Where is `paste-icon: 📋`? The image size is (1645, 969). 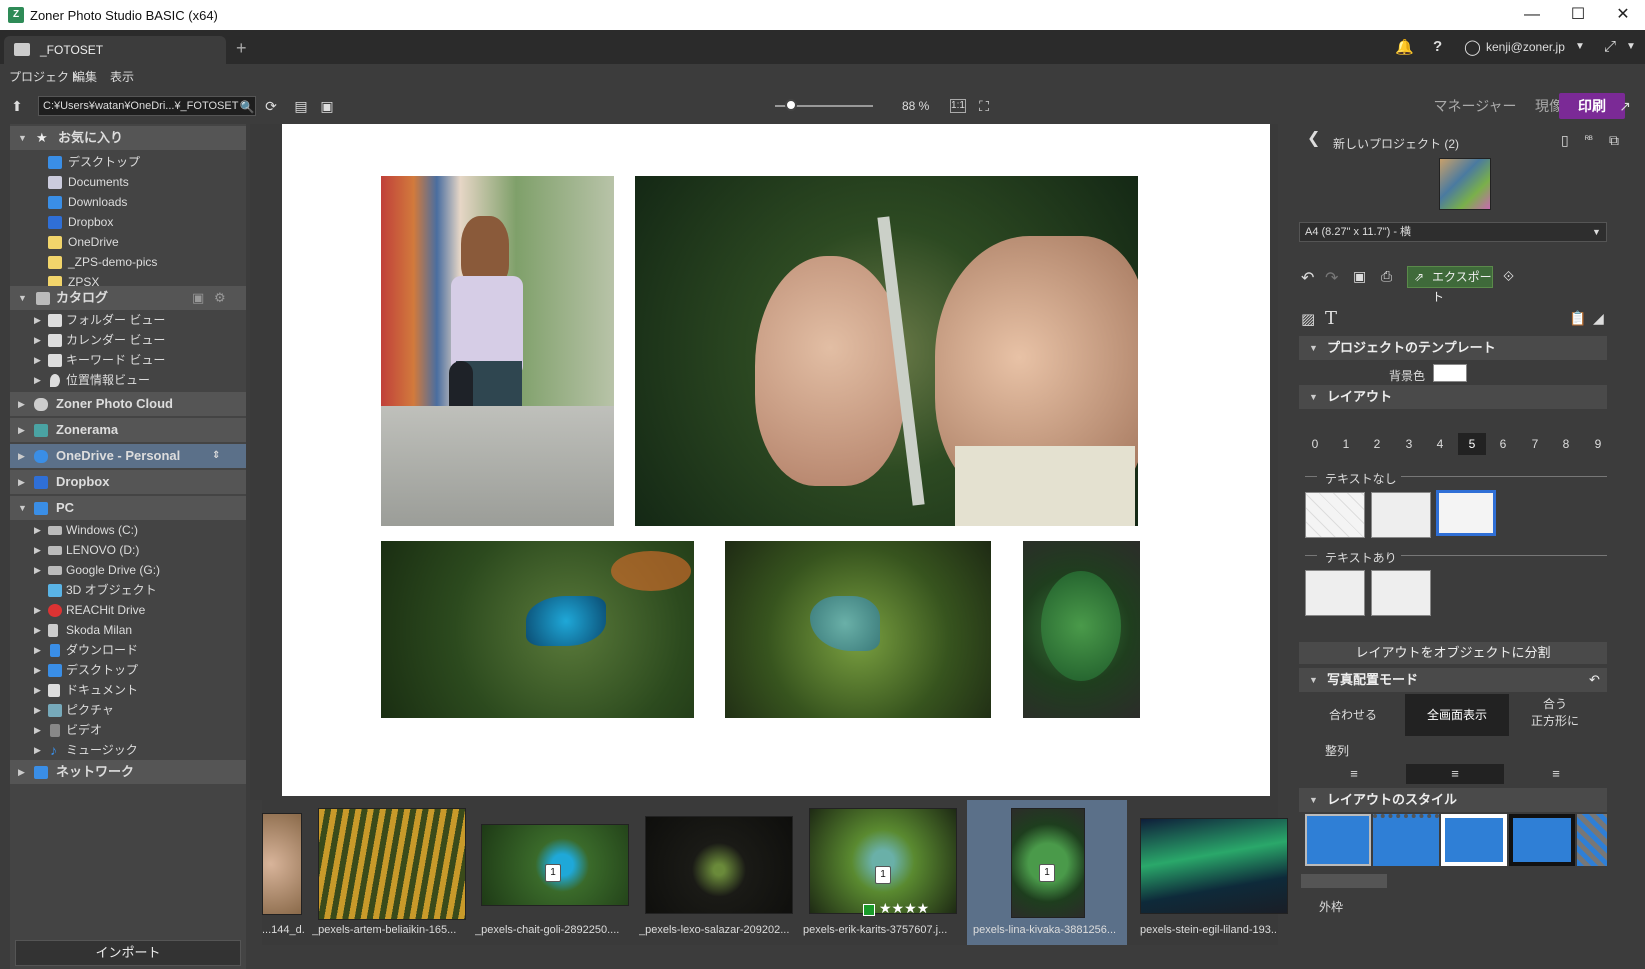
paste-icon: 📋 is located at coordinates (1577, 318).